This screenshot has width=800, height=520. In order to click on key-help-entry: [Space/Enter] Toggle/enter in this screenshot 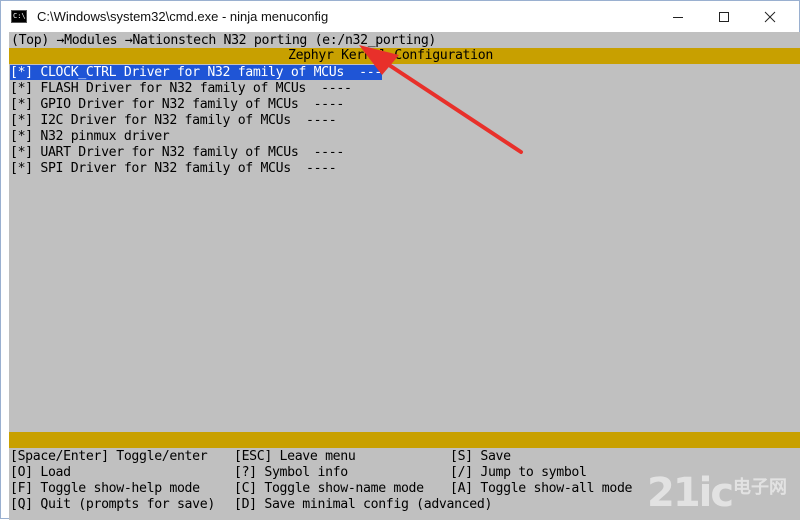, I will do `click(109, 456)`.